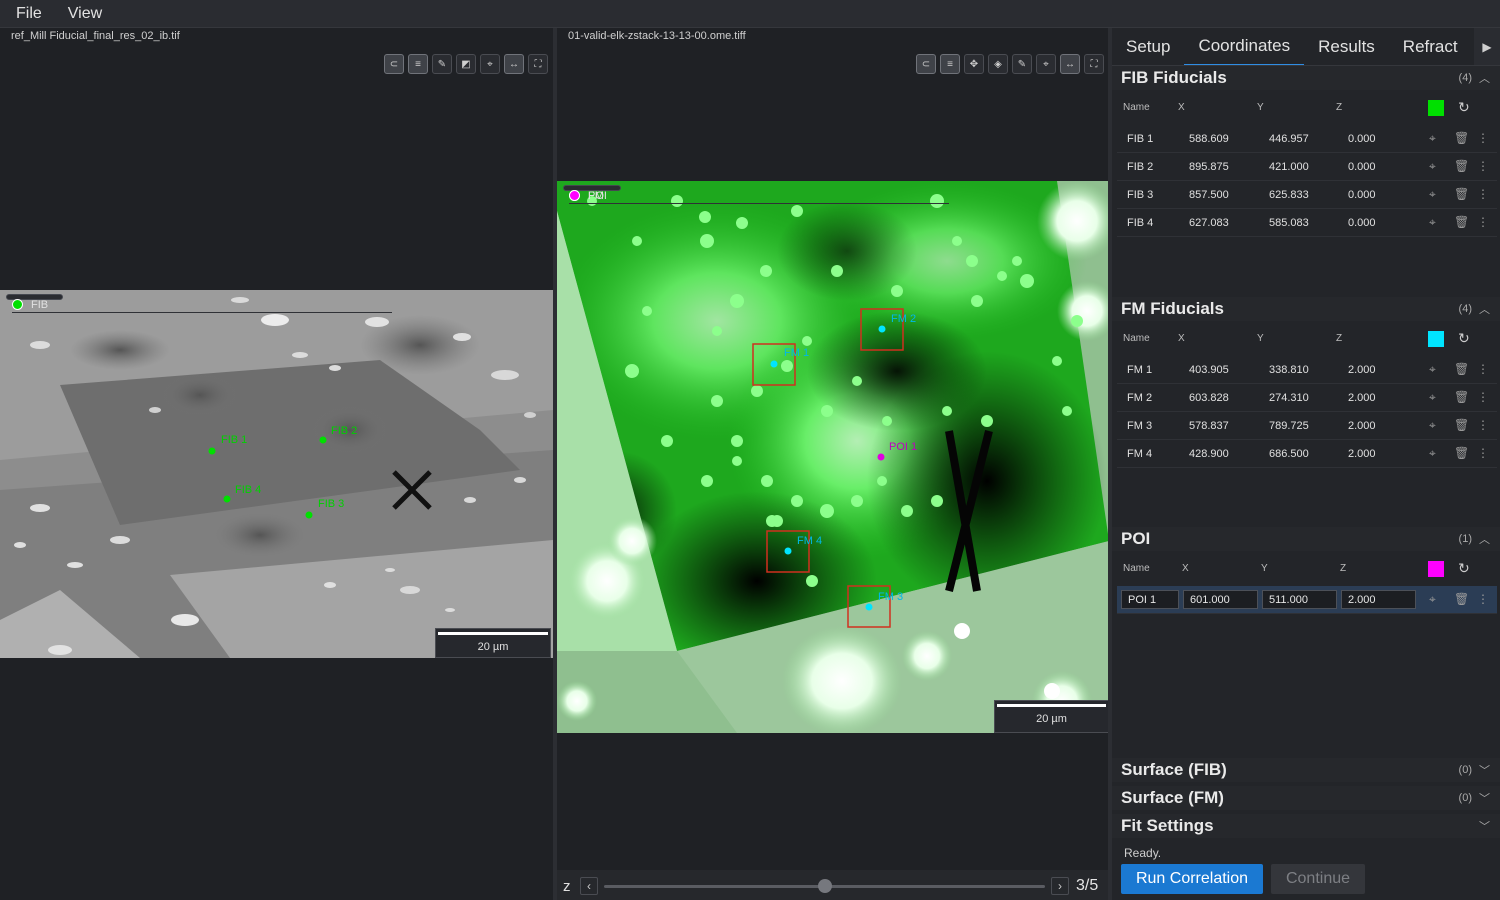  Describe the element at coordinates (1192, 879) in the screenshot. I see `run-correlation-button: Run Correlation` at that location.